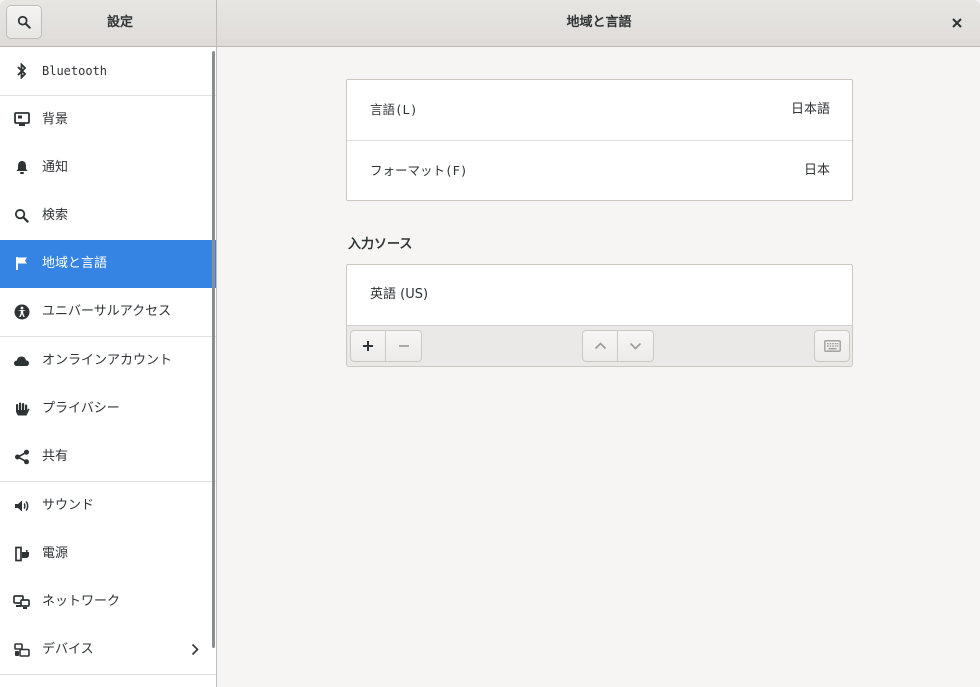  I want to click on move-up-button, so click(600, 346).